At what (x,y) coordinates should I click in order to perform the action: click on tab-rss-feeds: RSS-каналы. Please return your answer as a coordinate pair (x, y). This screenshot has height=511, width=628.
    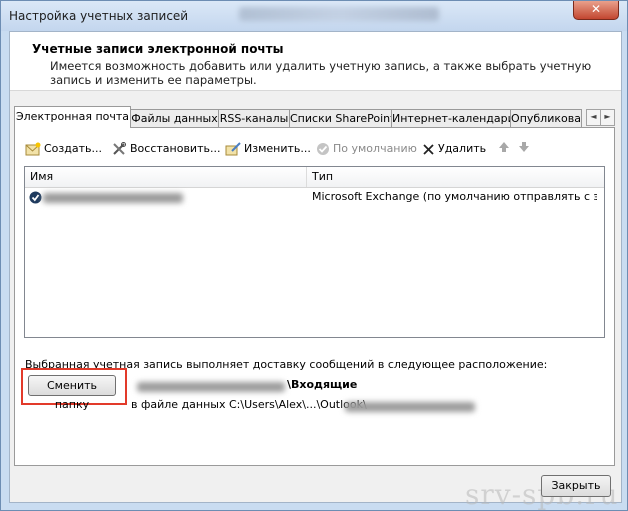
    Looking at the image, I should click on (254, 118).